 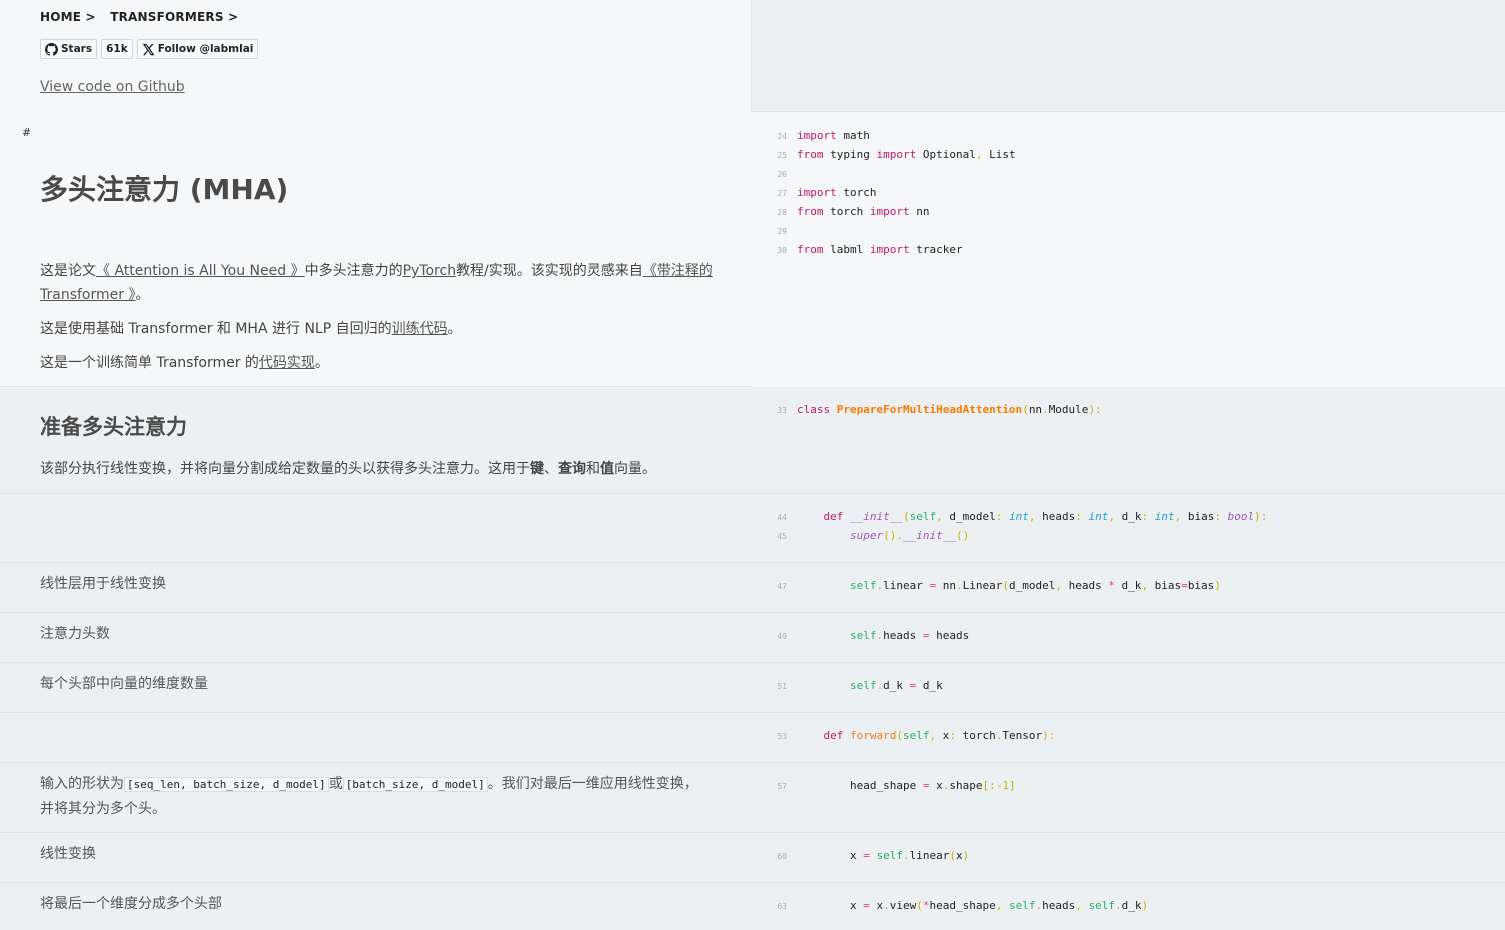 I want to click on line-number: 45, so click(x=782, y=536).